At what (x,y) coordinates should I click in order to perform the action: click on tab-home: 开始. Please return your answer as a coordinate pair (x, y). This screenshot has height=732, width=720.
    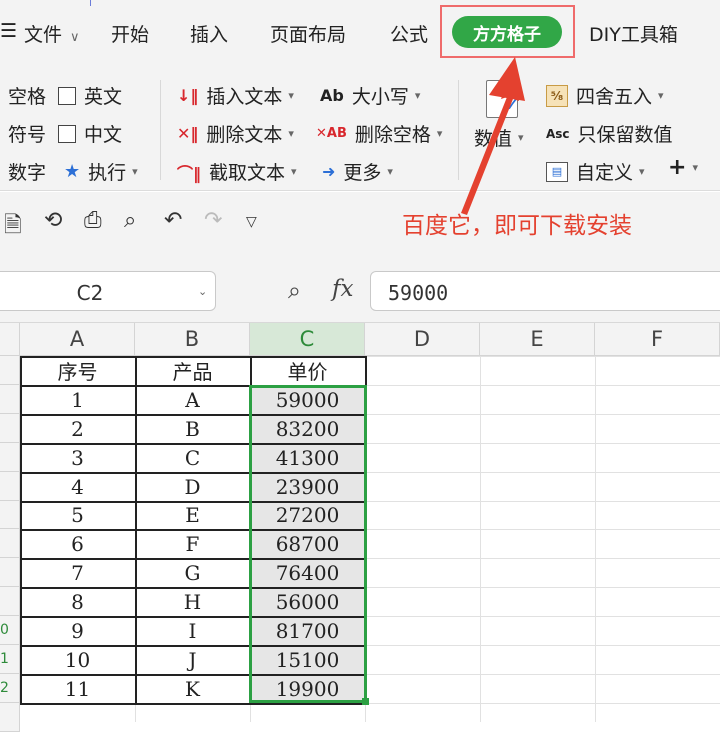
    Looking at the image, I should click on (130, 33).